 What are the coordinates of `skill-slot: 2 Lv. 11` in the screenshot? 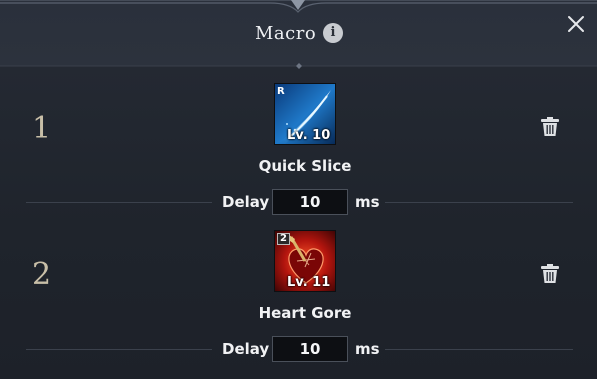 It's located at (305, 261).